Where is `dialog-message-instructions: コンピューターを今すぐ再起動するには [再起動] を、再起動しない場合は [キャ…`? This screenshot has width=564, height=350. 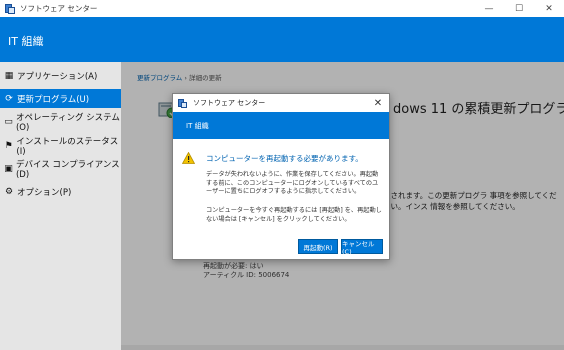
dialog-message-instructions: コンピューターを今すぐ再起動するには [再起動] を、再起動しない場合は [キャ… is located at coordinates (294, 215).